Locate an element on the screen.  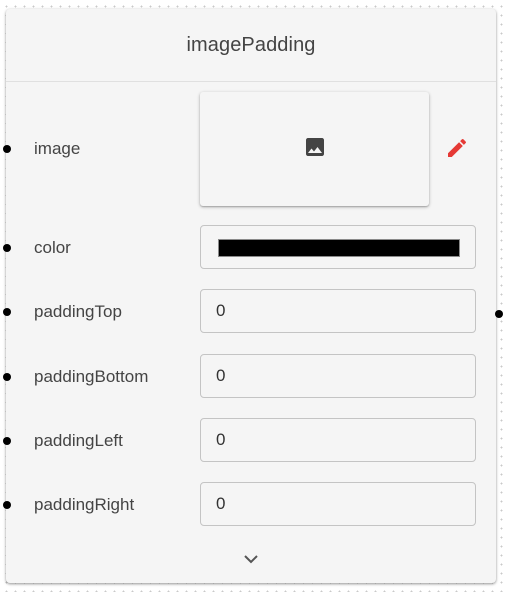
pencil-icon is located at coordinates (457, 150).